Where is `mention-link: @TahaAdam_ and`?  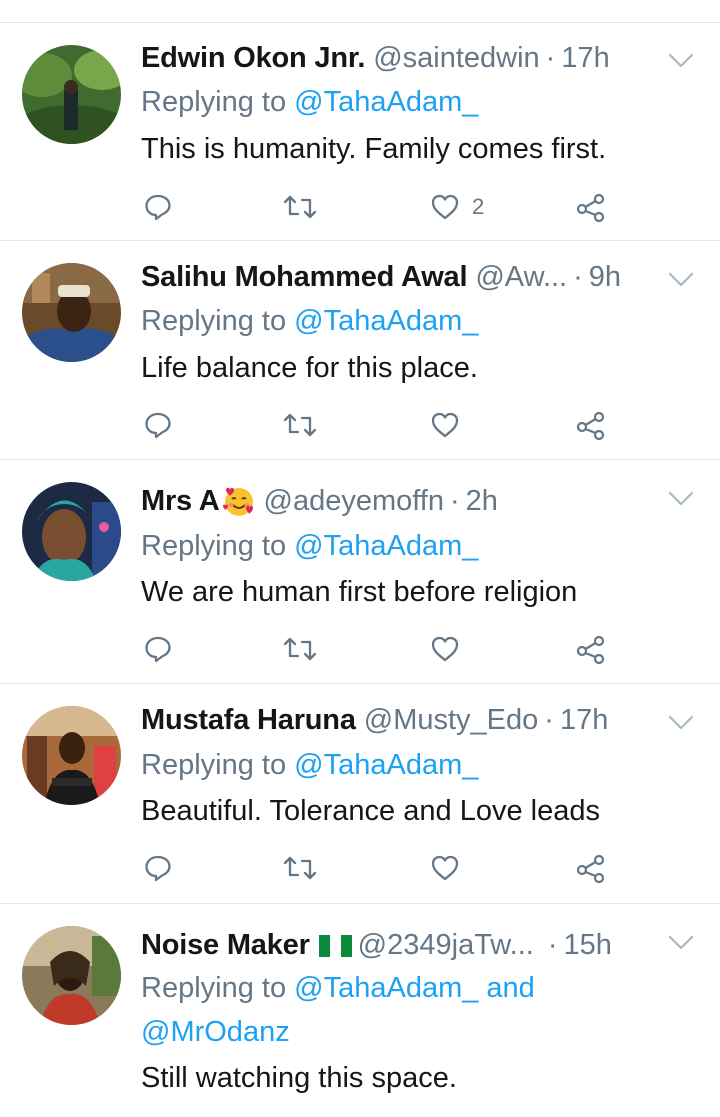 mention-link: @TahaAdam_ and is located at coordinates (414, 988).